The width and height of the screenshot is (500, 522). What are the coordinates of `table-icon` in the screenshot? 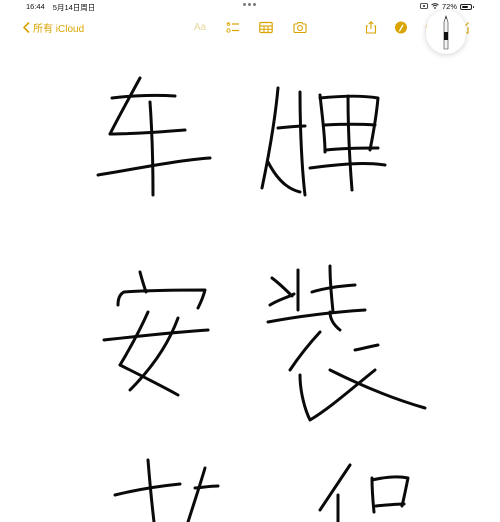 It's located at (266, 27).